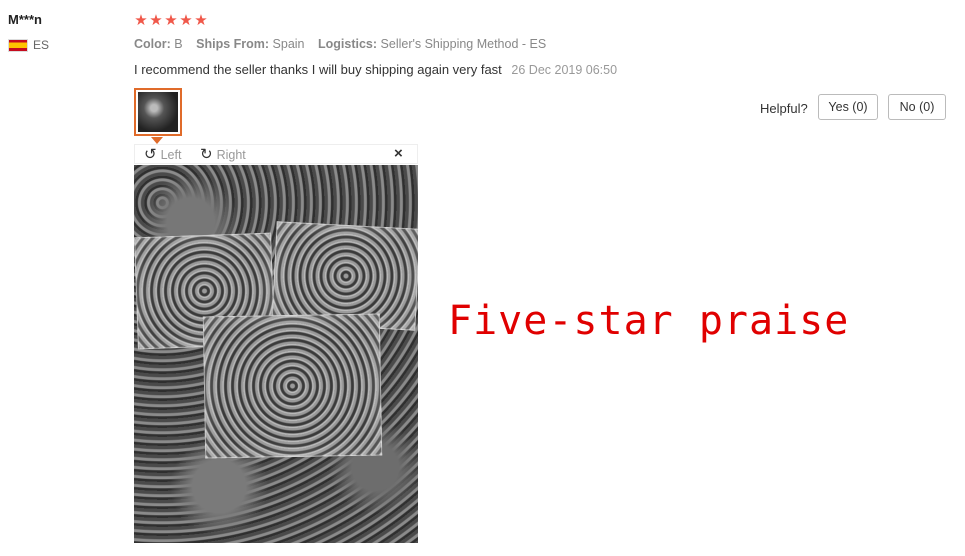 The image size is (965, 556). Describe the element at coordinates (564, 70) in the screenshot. I see `review-date: 26 Dec 2019 06:50` at that location.